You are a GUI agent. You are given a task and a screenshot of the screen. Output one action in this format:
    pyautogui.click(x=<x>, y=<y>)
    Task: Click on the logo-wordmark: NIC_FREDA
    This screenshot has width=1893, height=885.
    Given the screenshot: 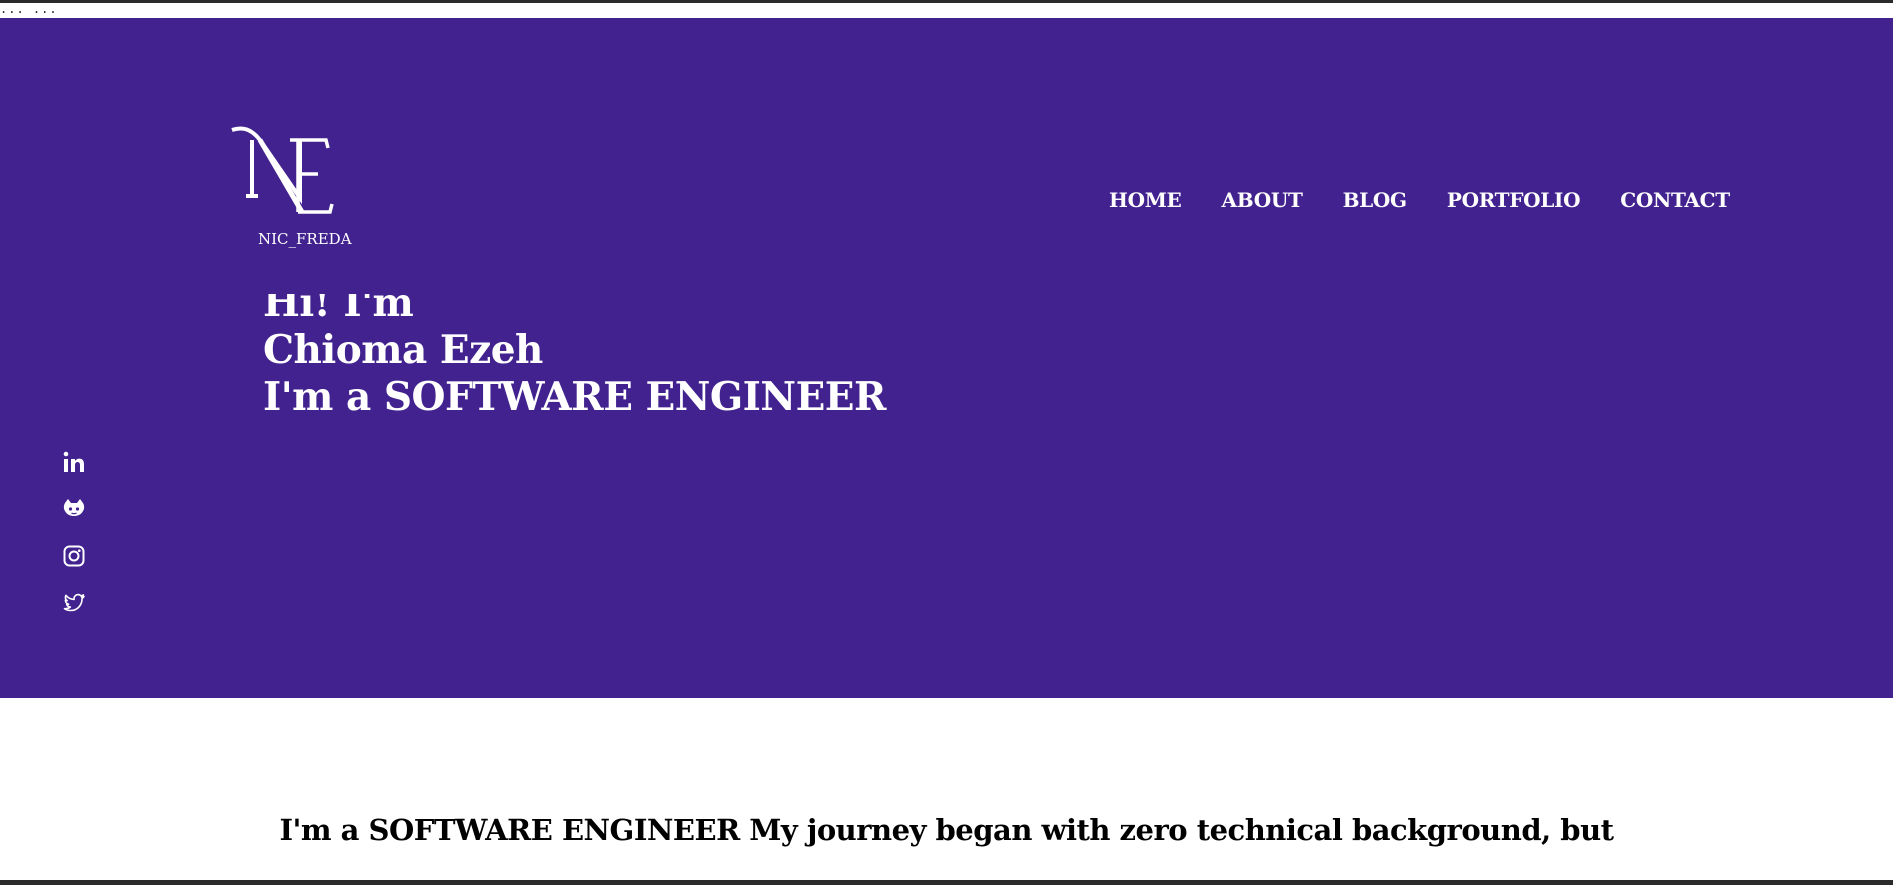 What is the action you would take?
    pyautogui.click(x=305, y=239)
    